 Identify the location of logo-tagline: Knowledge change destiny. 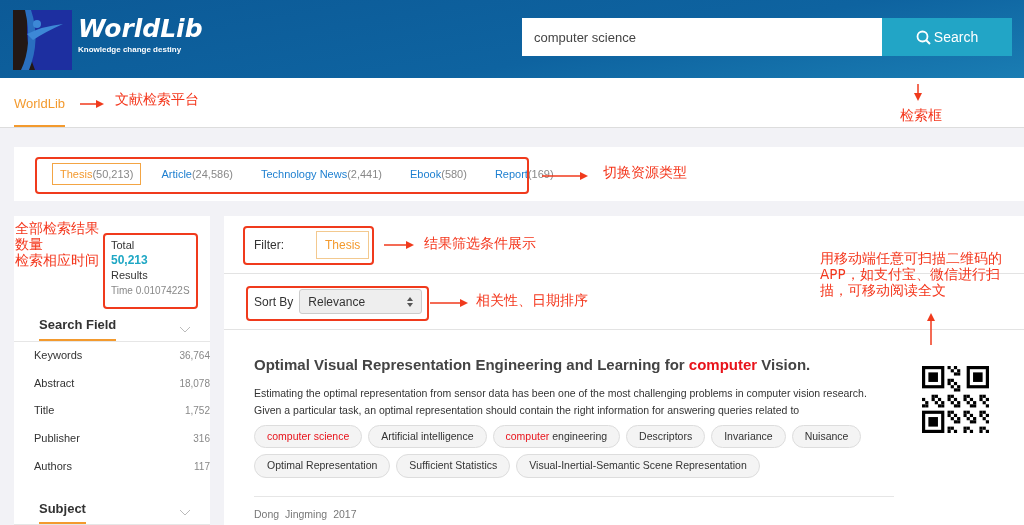
(130, 50).